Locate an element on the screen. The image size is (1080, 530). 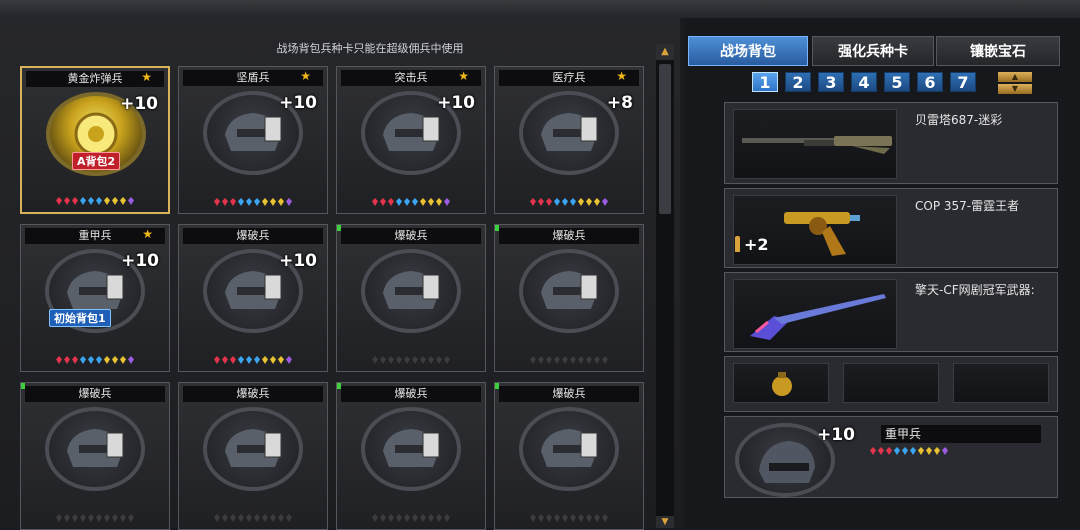
page-button-1: 1 is located at coordinates (765, 82).